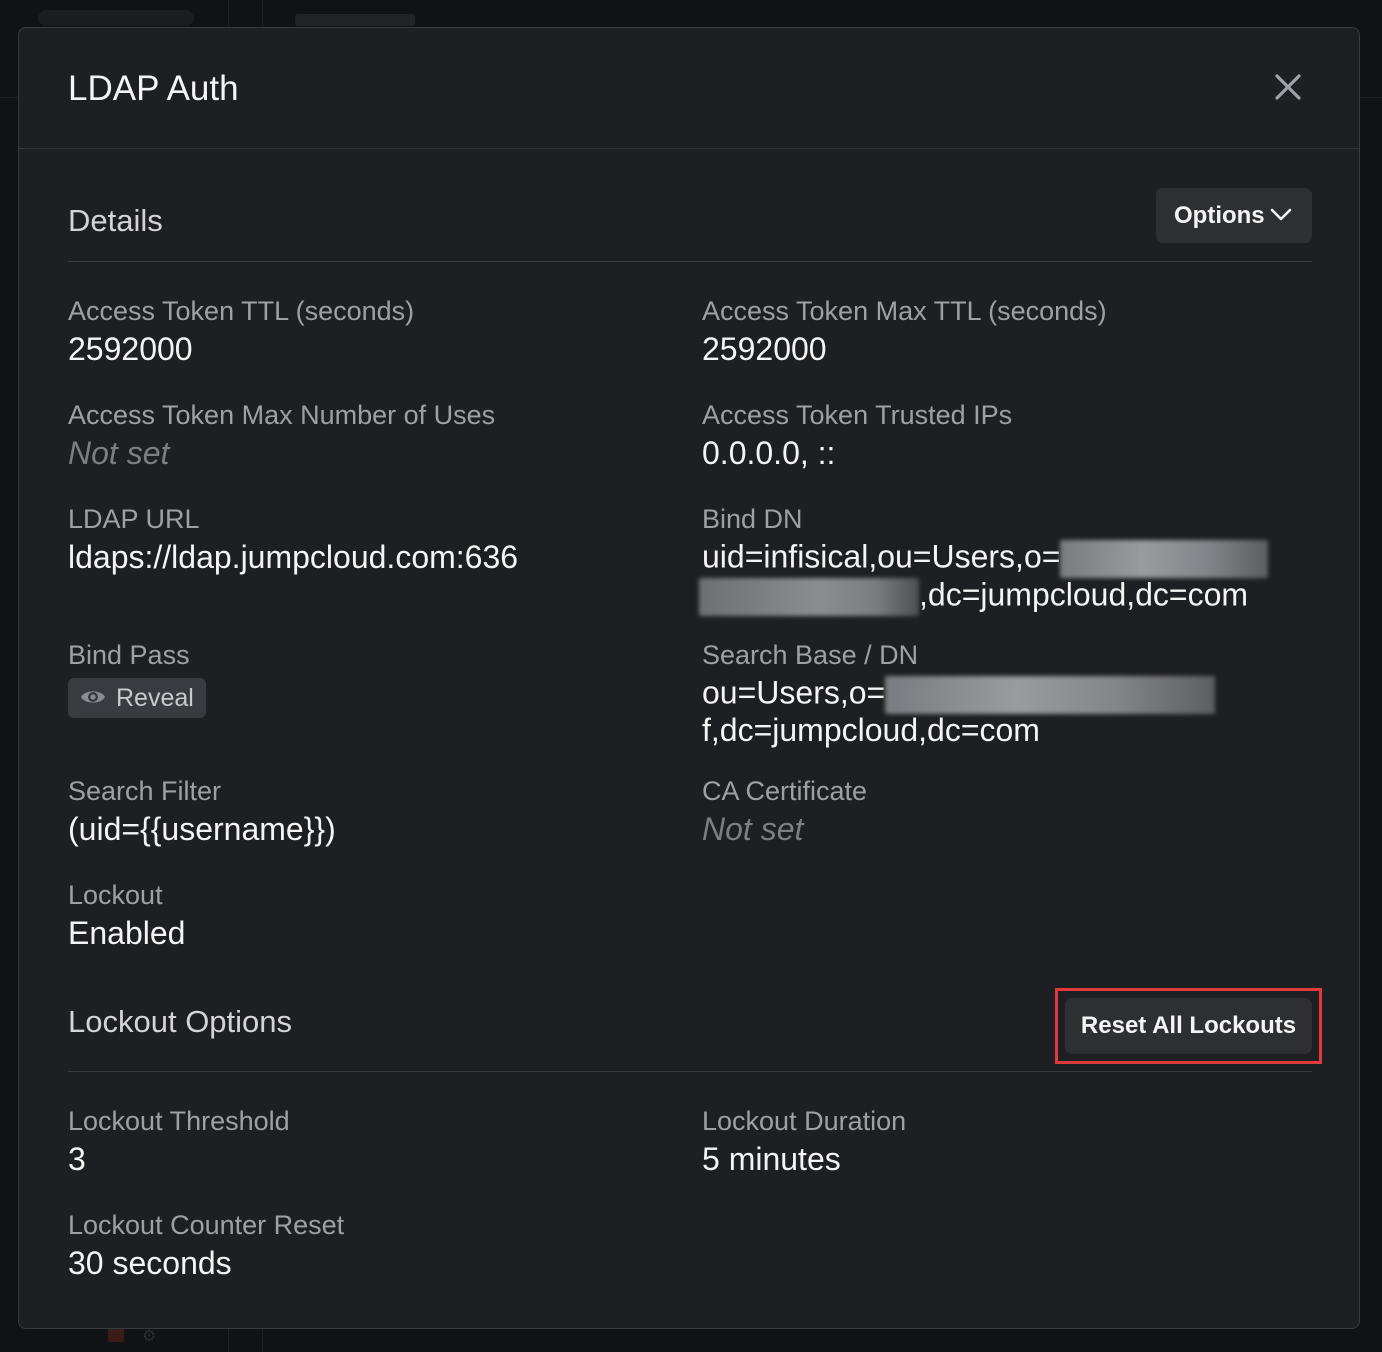 This screenshot has width=1382, height=1352. Describe the element at coordinates (810, 655) in the screenshot. I see `field-label: Search Base / DN` at that location.